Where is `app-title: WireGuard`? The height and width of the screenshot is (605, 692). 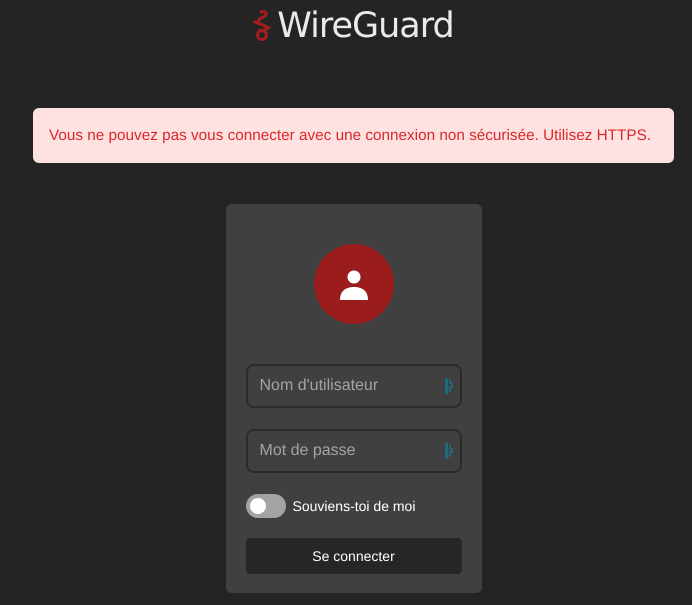 app-title: WireGuard is located at coordinates (365, 26).